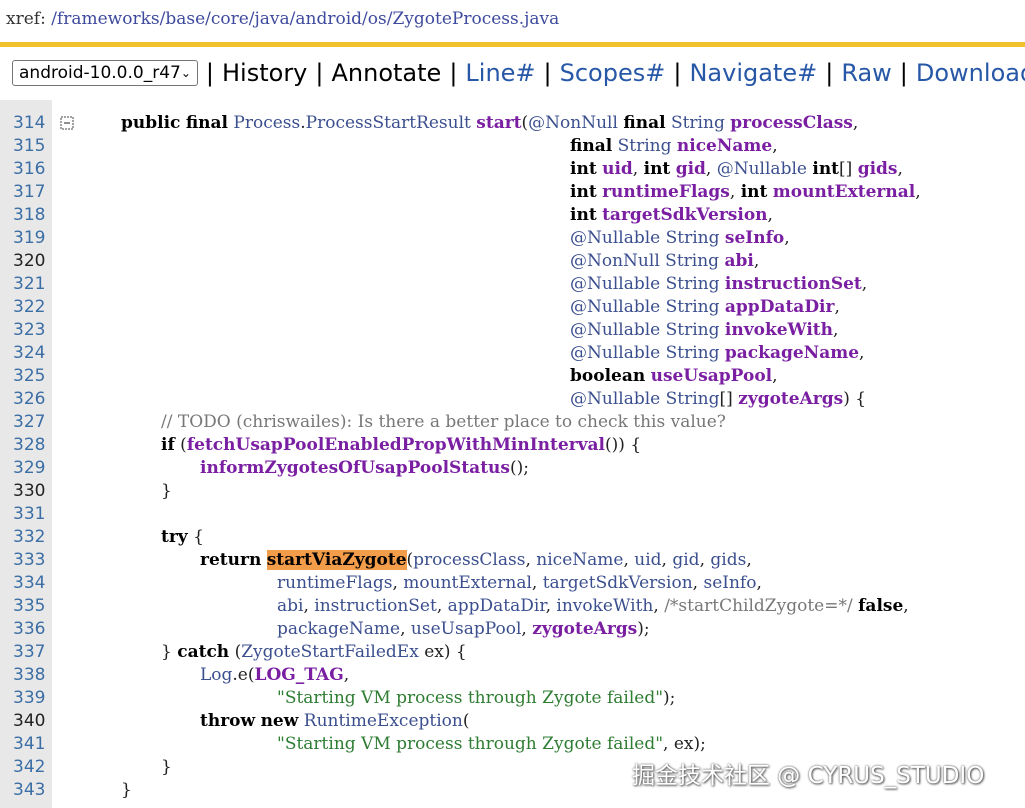  I want to click on branch-select: android-10.0.0_r47 ⌄, so click(105, 73).